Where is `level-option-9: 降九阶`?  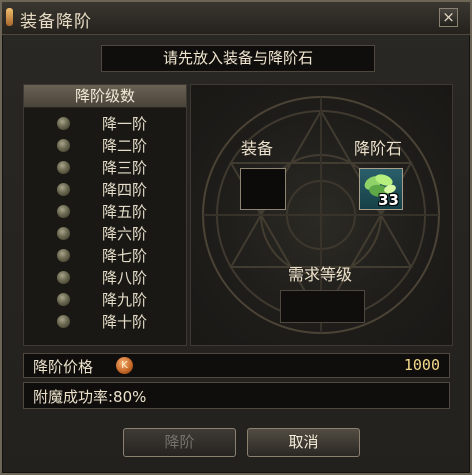 level-option-9: 降九阶 is located at coordinates (105, 300).